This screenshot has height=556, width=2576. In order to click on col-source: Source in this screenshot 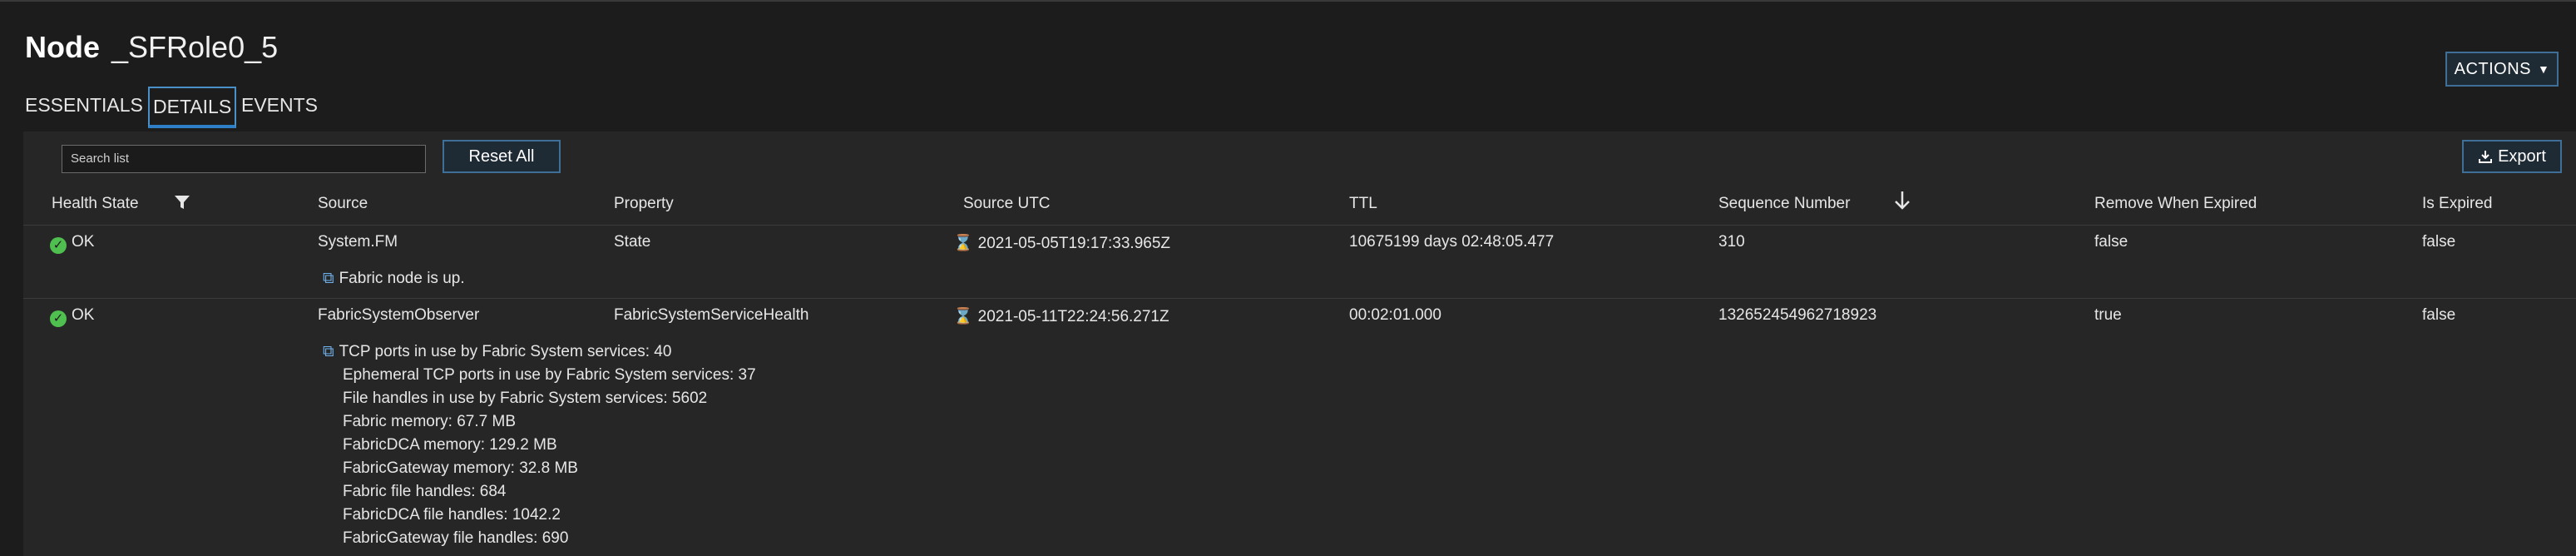, I will do `click(343, 204)`.